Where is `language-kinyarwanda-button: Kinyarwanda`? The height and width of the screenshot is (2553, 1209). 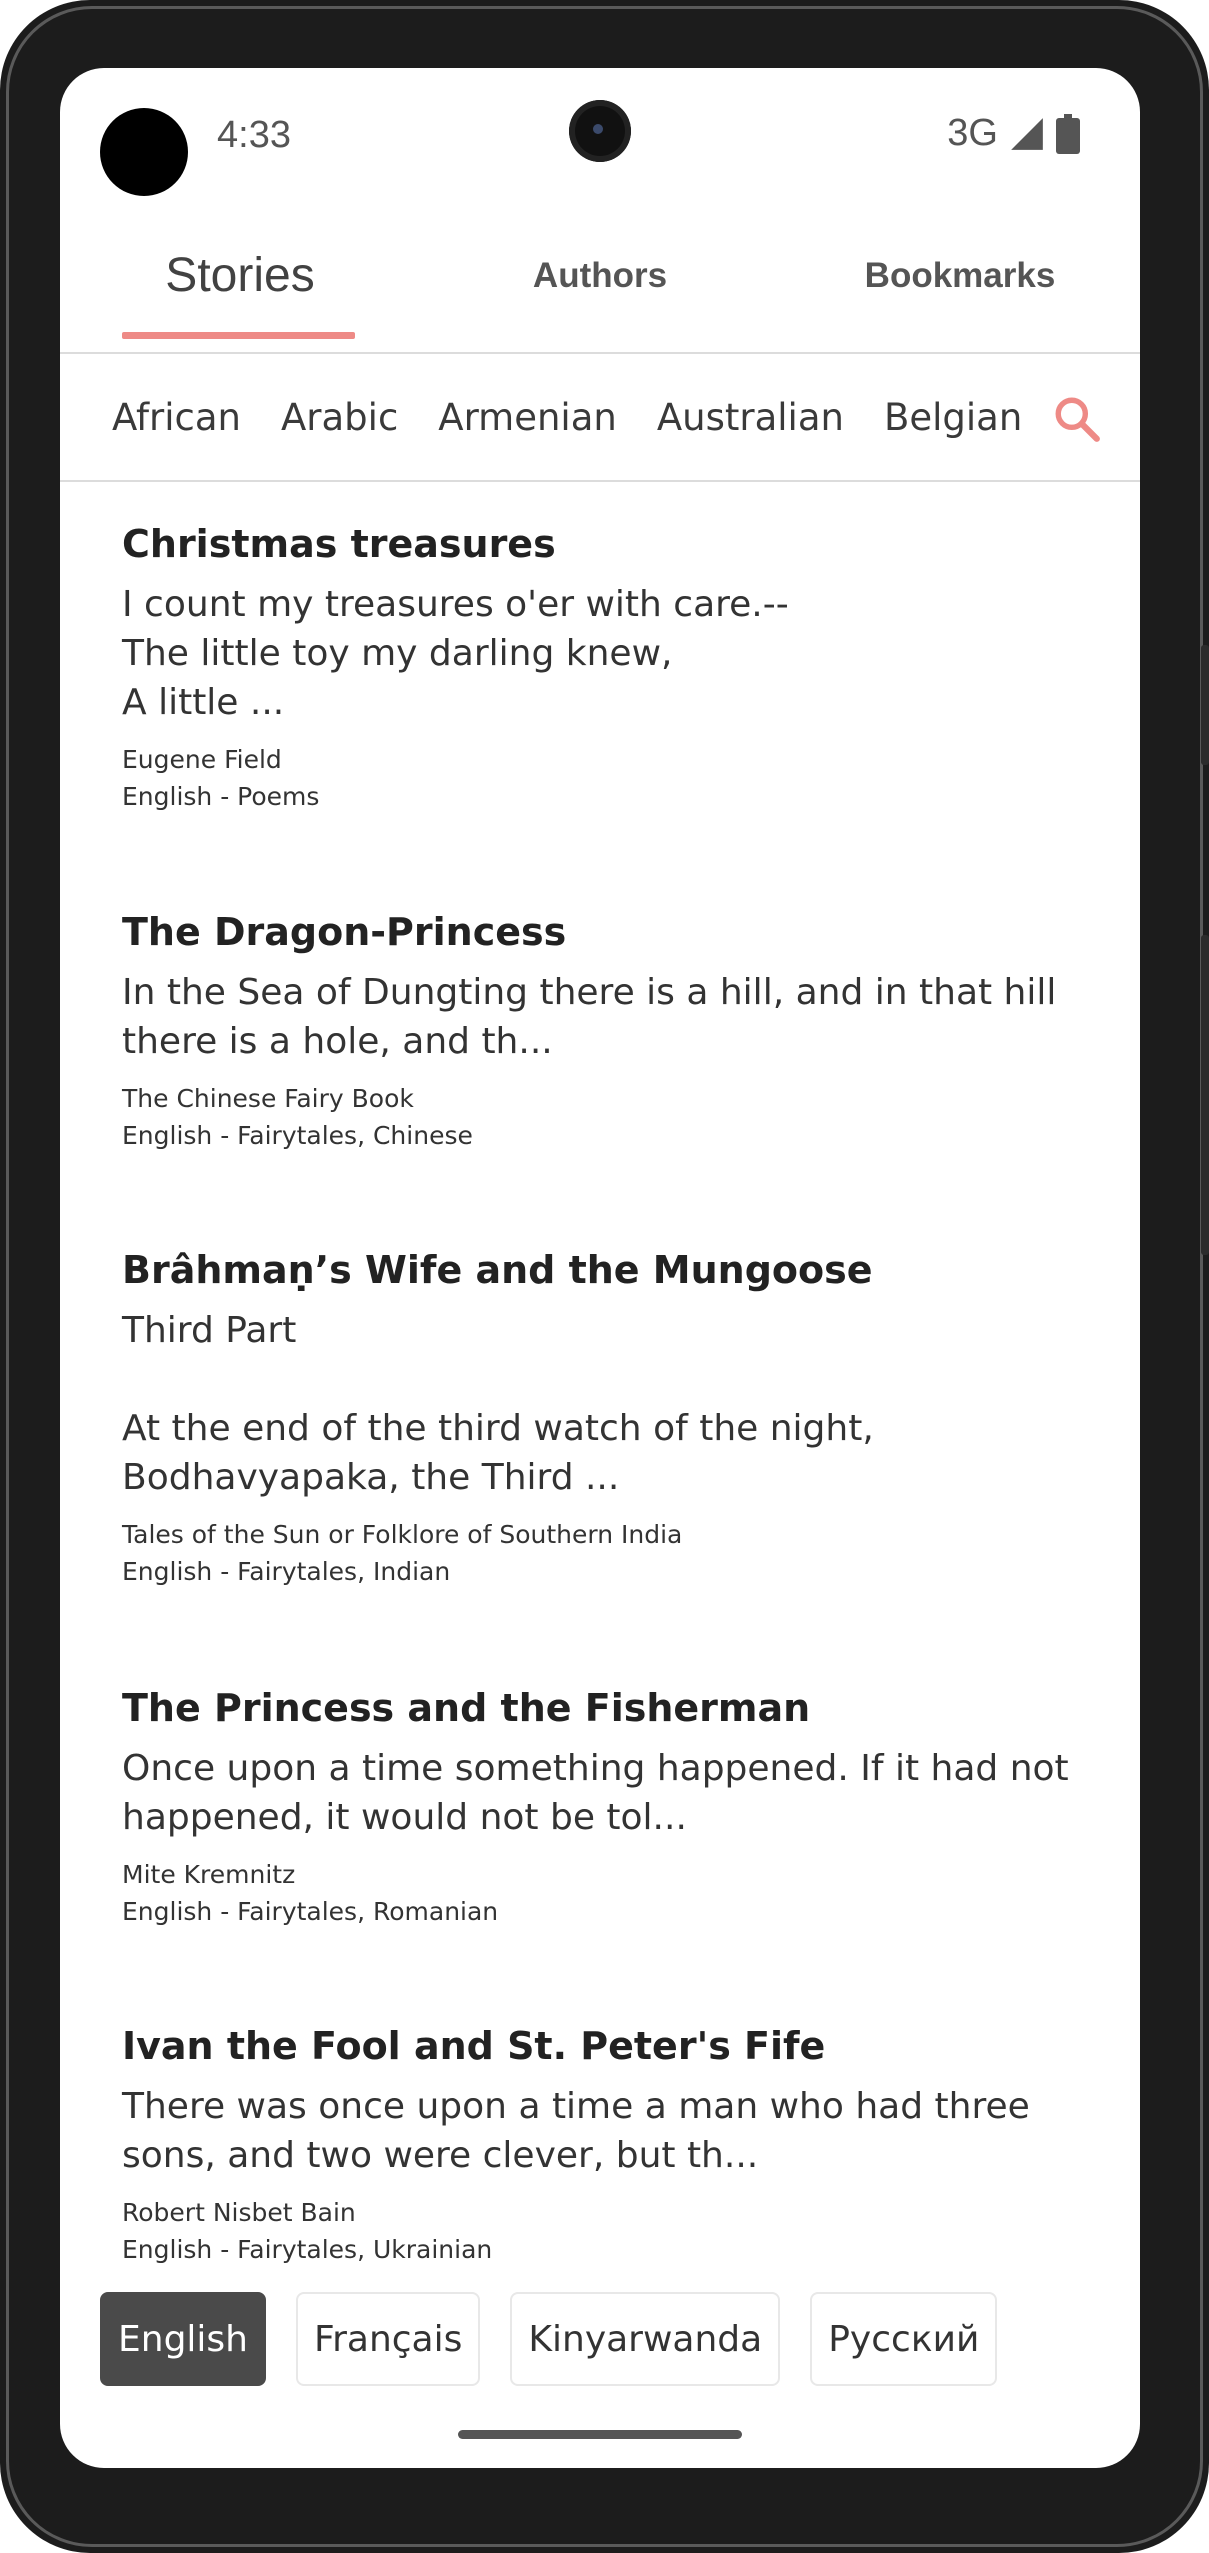 language-kinyarwanda-button: Kinyarwanda is located at coordinates (645, 2339).